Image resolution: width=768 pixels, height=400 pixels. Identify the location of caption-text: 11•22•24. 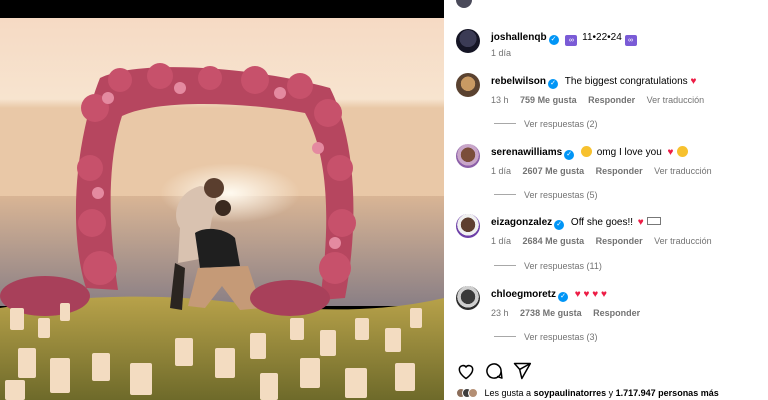
(602, 37).